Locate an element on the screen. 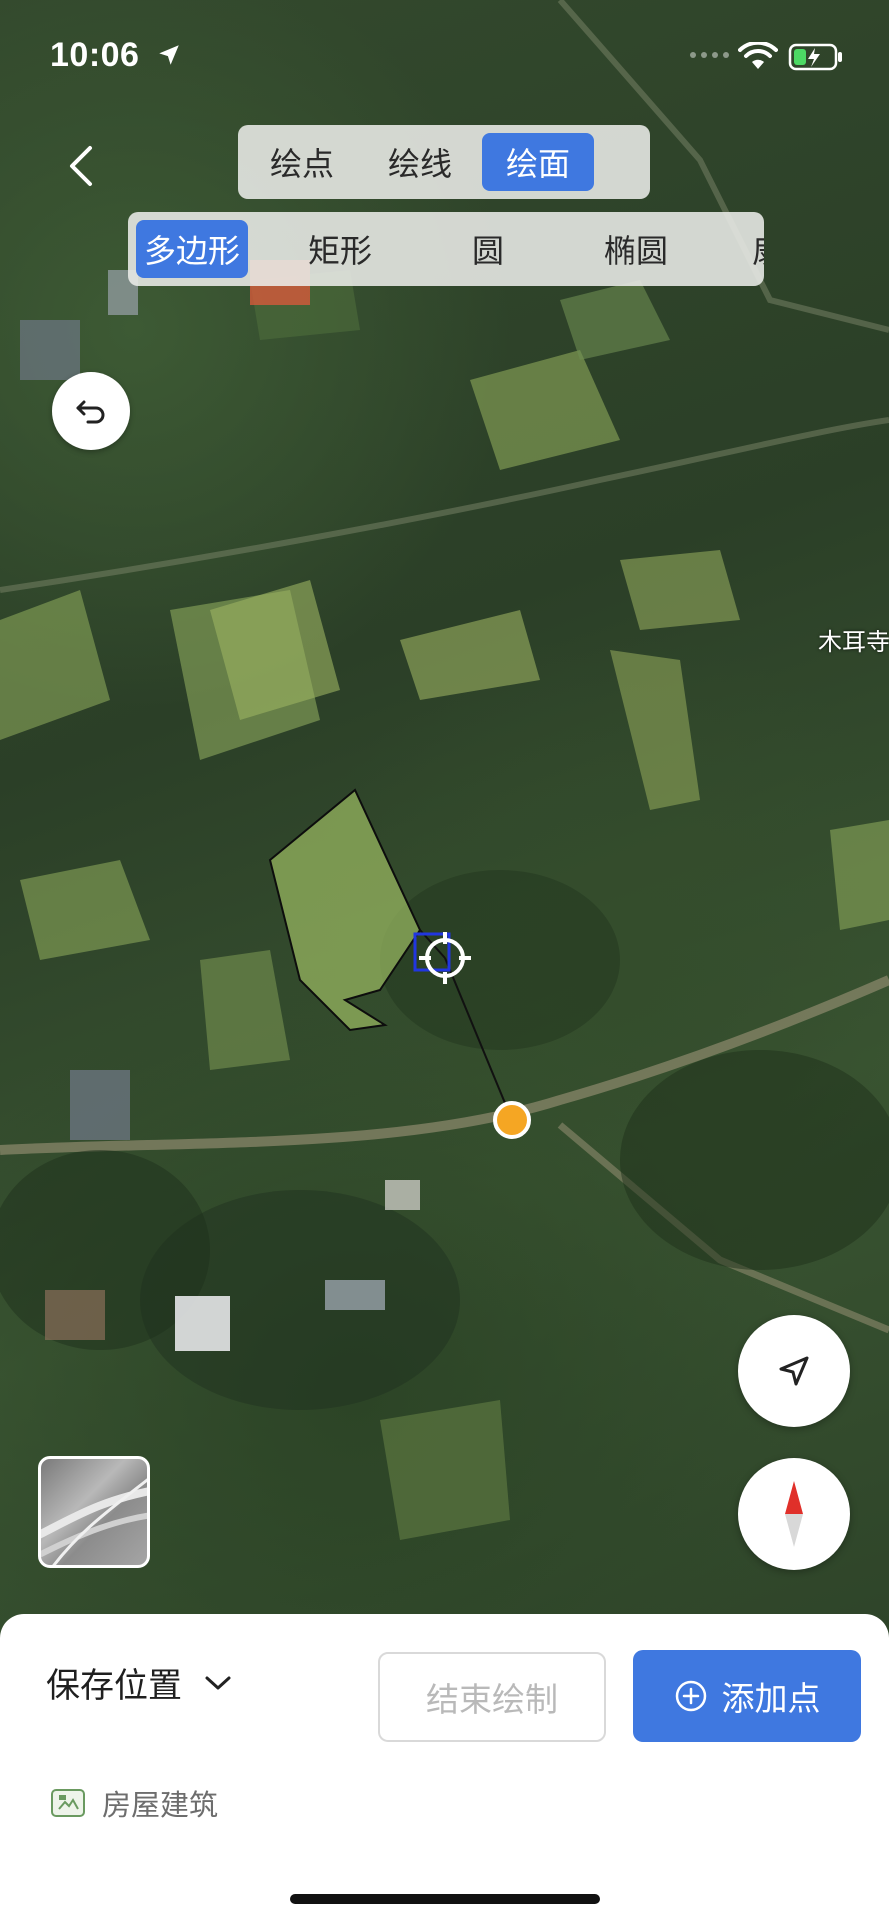 The width and height of the screenshot is (889, 1920). save-location-dropdown: 保存位置 is located at coordinates (139, 1682).